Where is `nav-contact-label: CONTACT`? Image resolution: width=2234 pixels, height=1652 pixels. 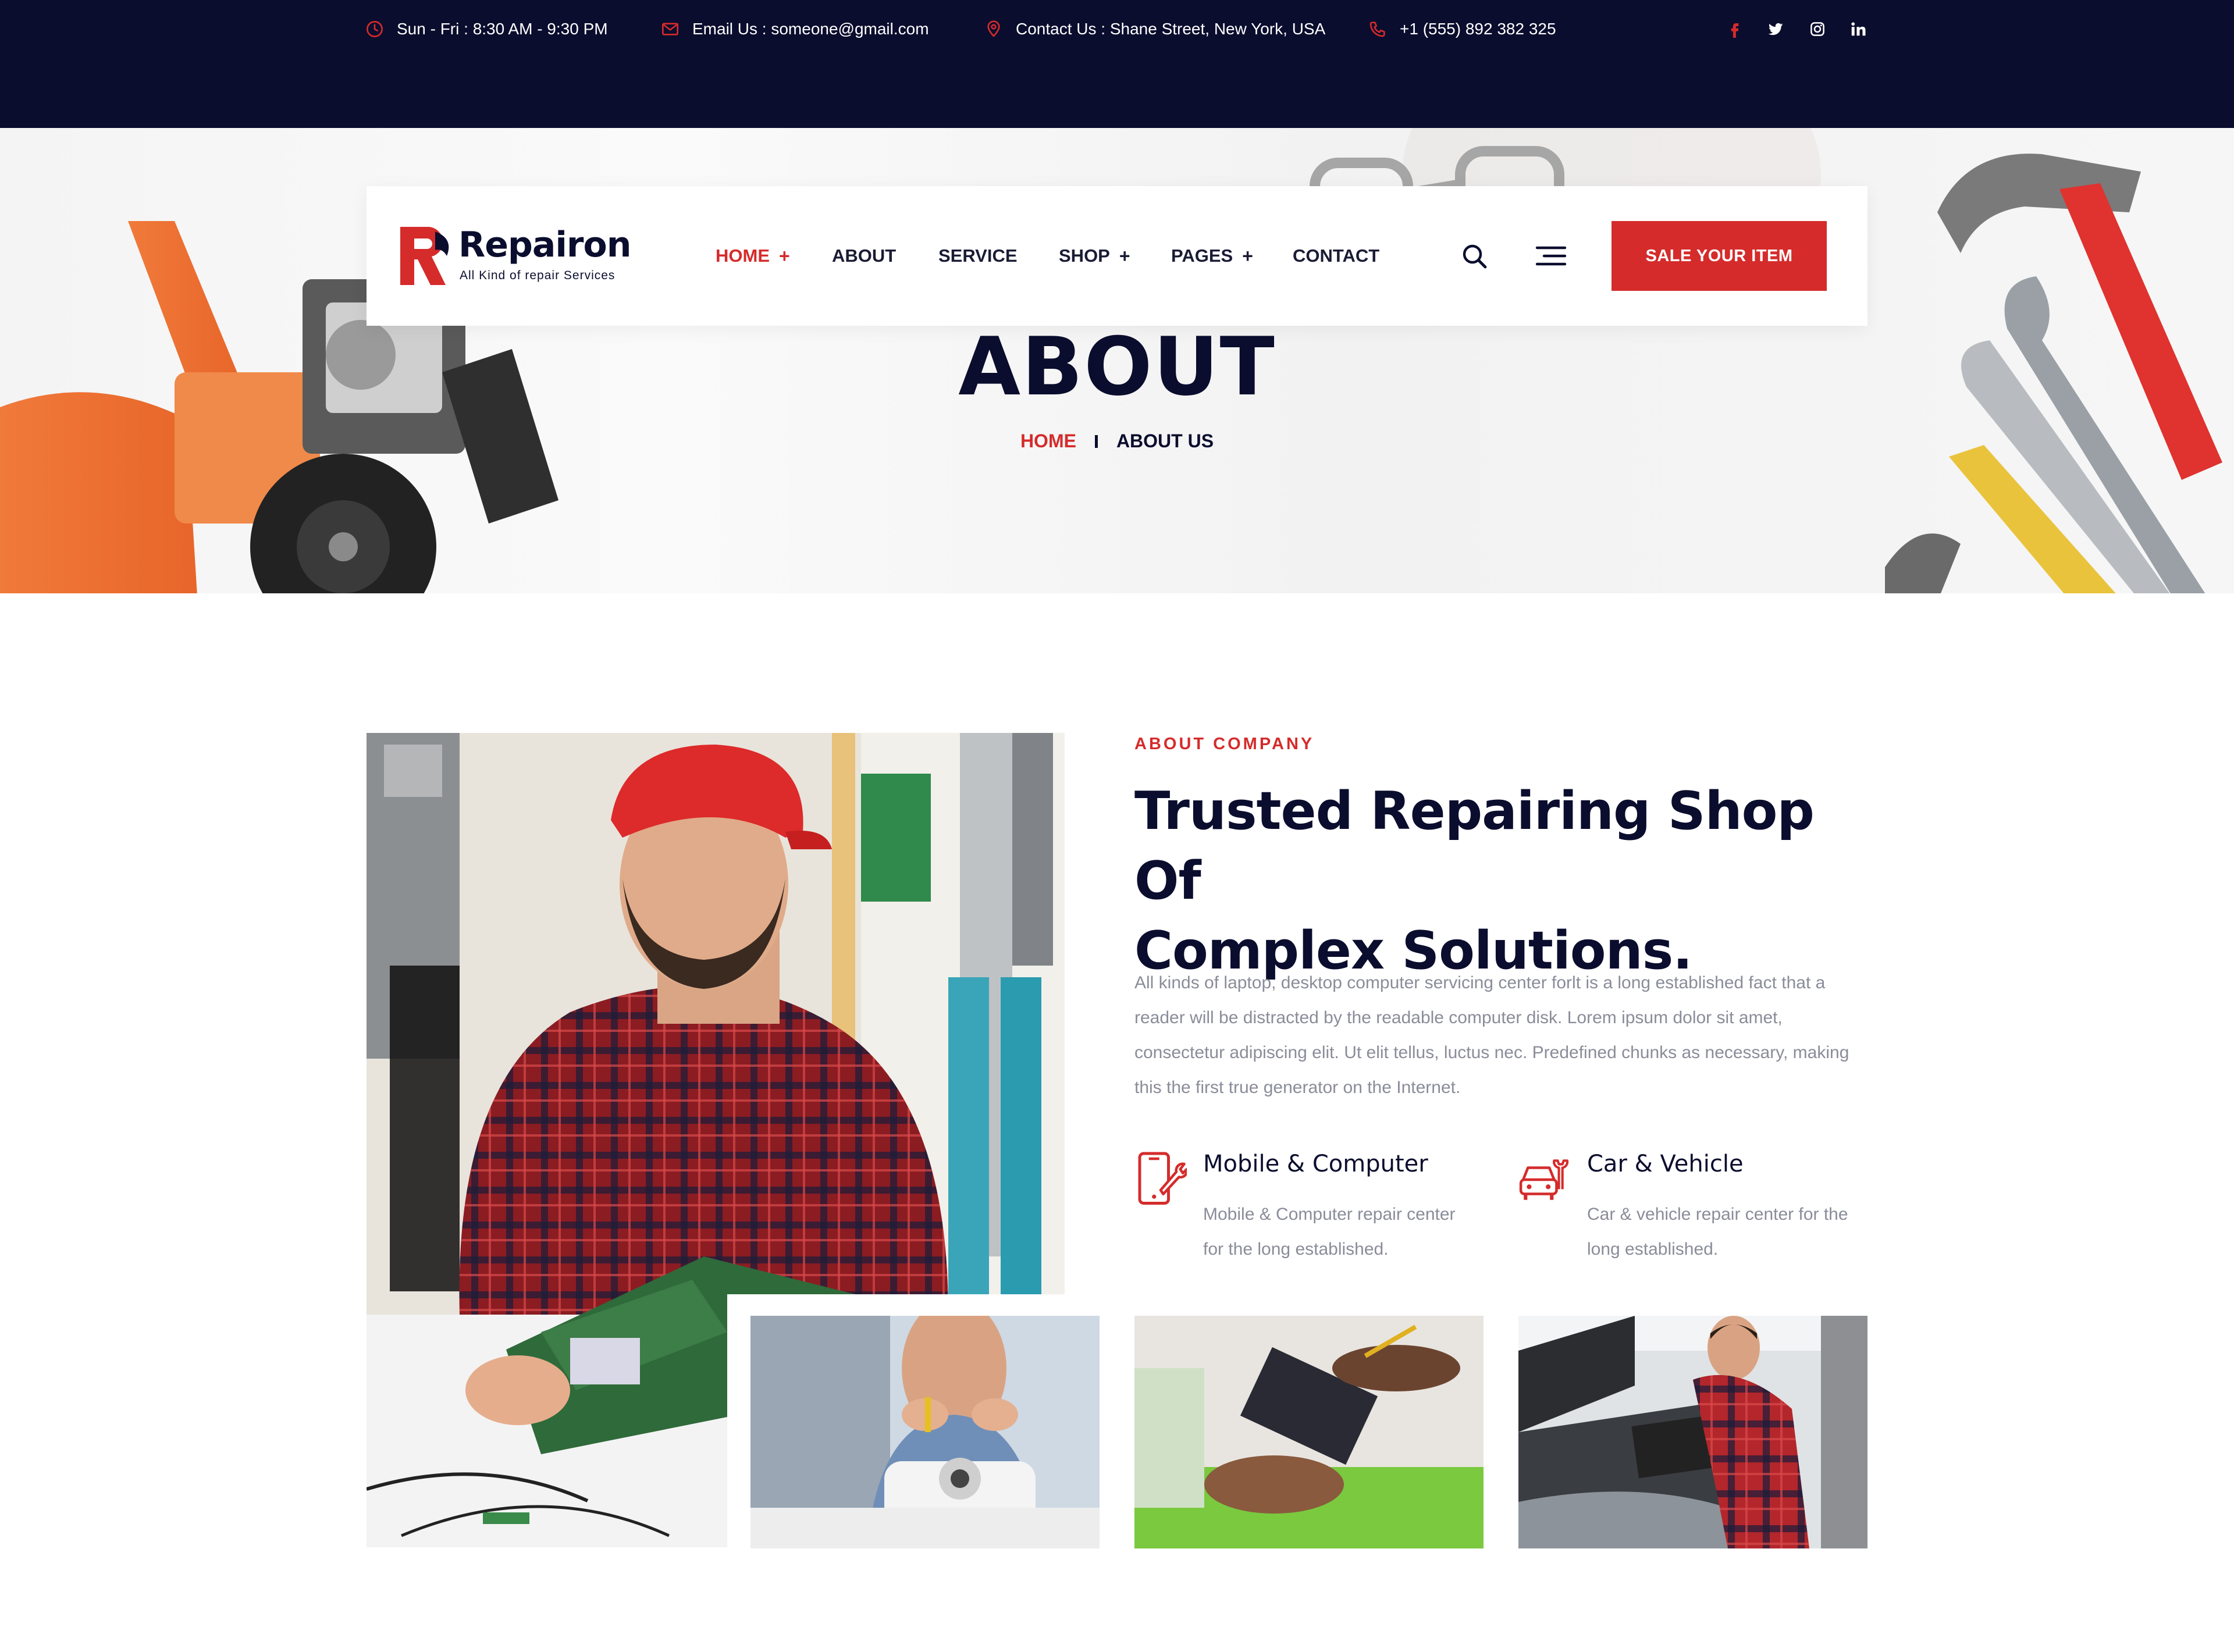
nav-contact-label: CONTACT is located at coordinates (1336, 255).